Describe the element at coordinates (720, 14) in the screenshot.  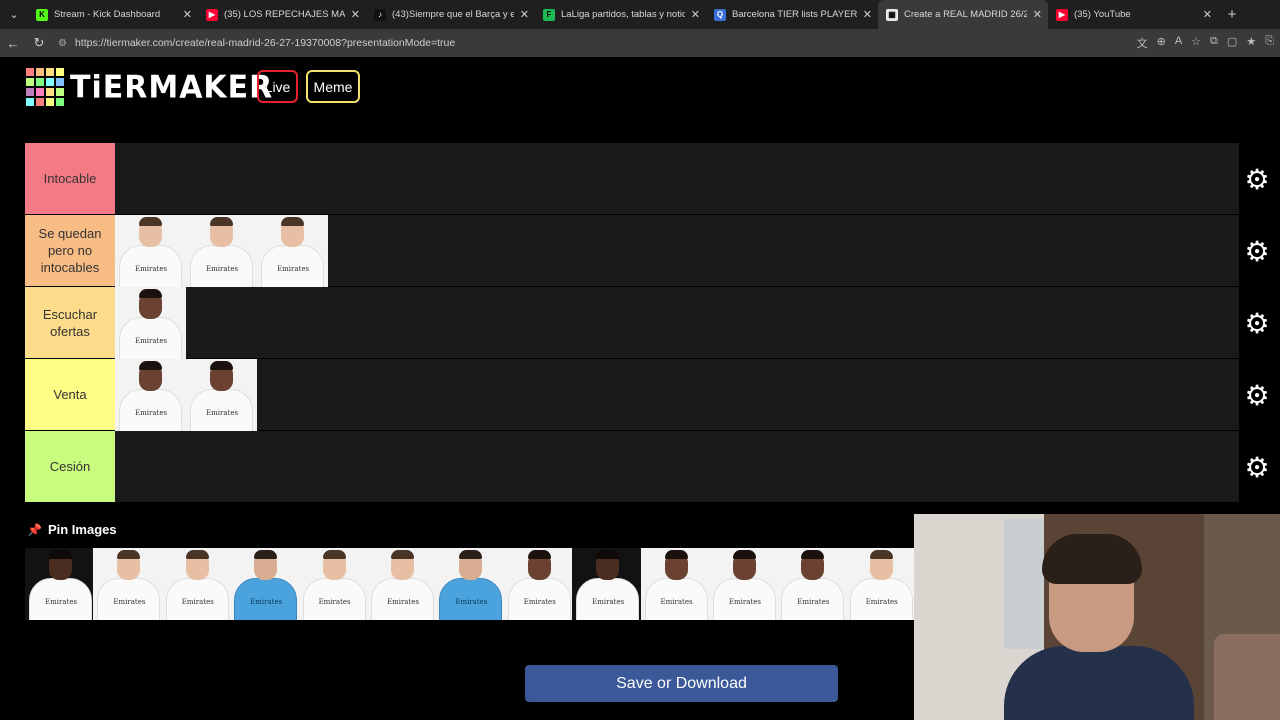
I see `tab-favicon-icon: Q` at that location.